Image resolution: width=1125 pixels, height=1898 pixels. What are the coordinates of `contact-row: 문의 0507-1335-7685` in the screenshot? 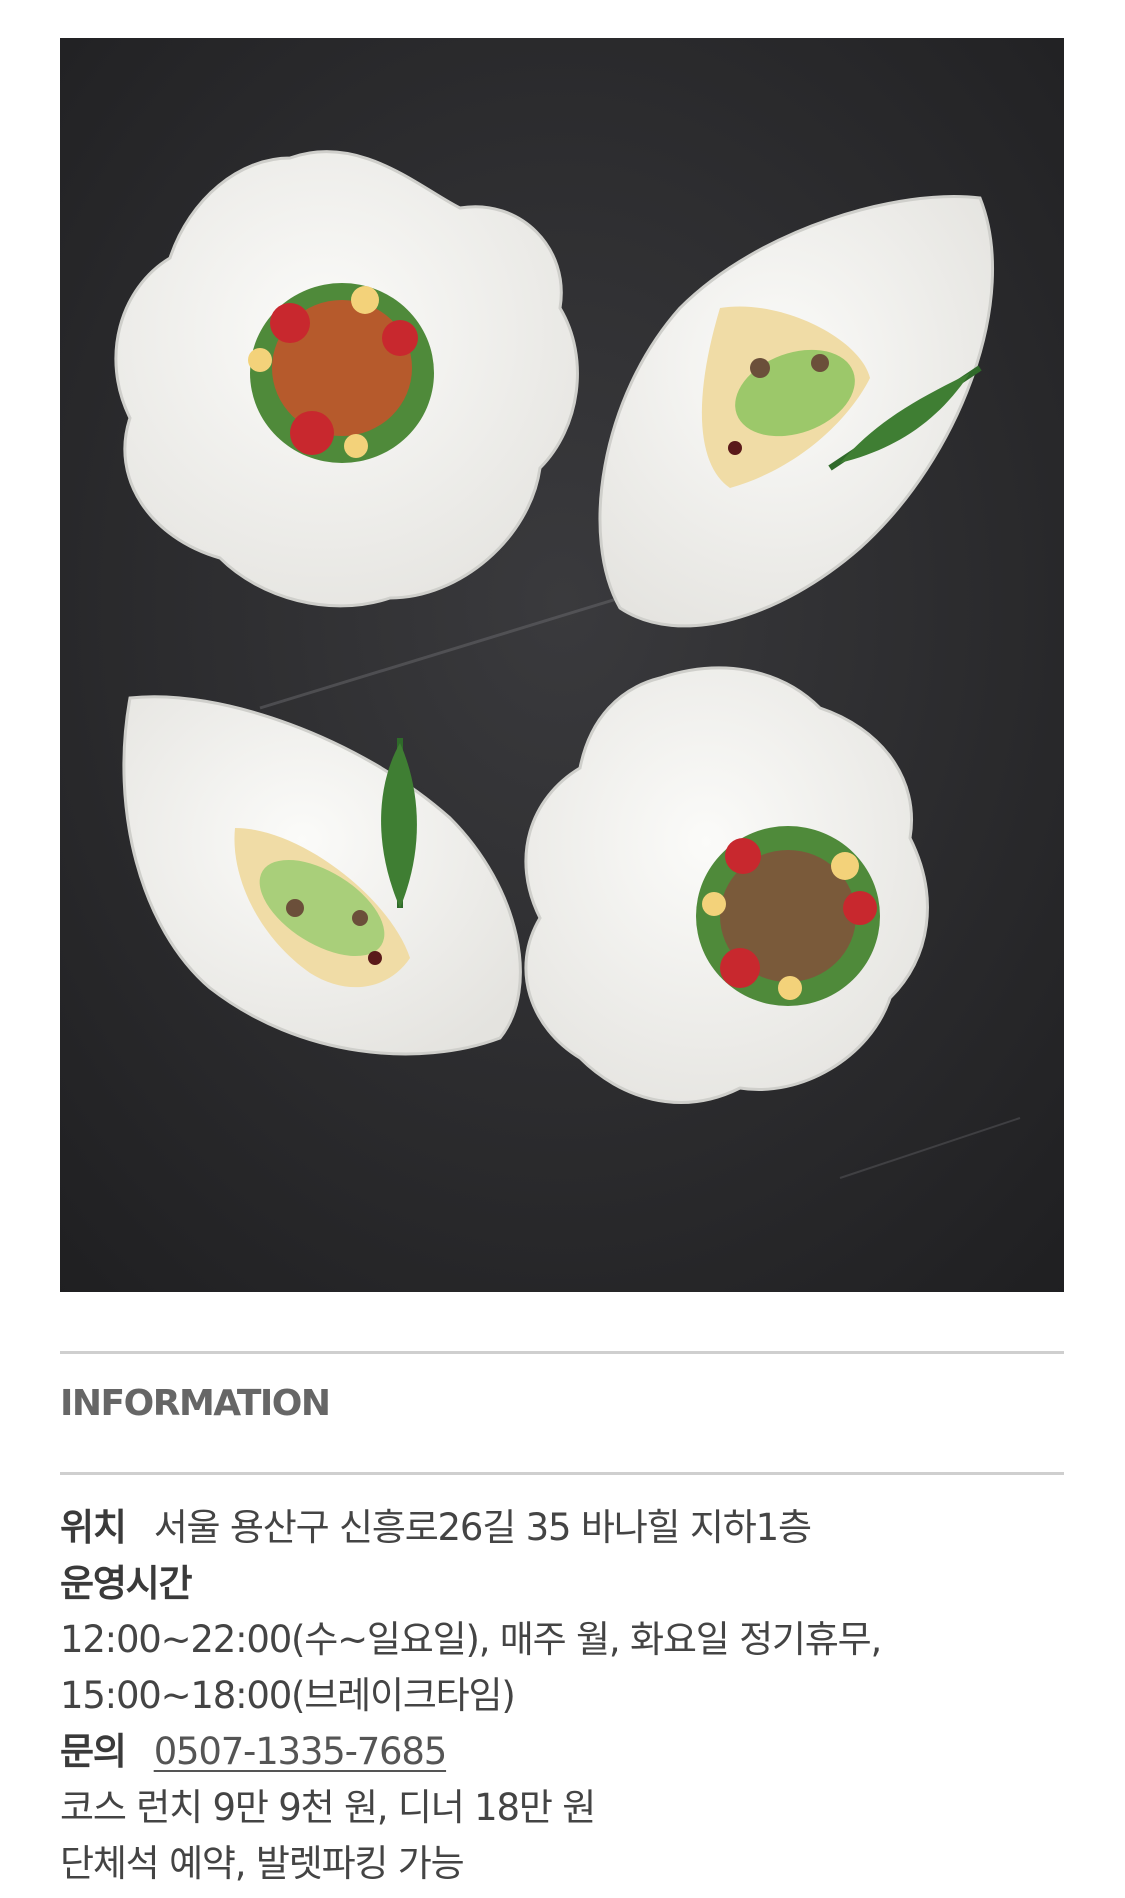 It's located at (562, 1752).